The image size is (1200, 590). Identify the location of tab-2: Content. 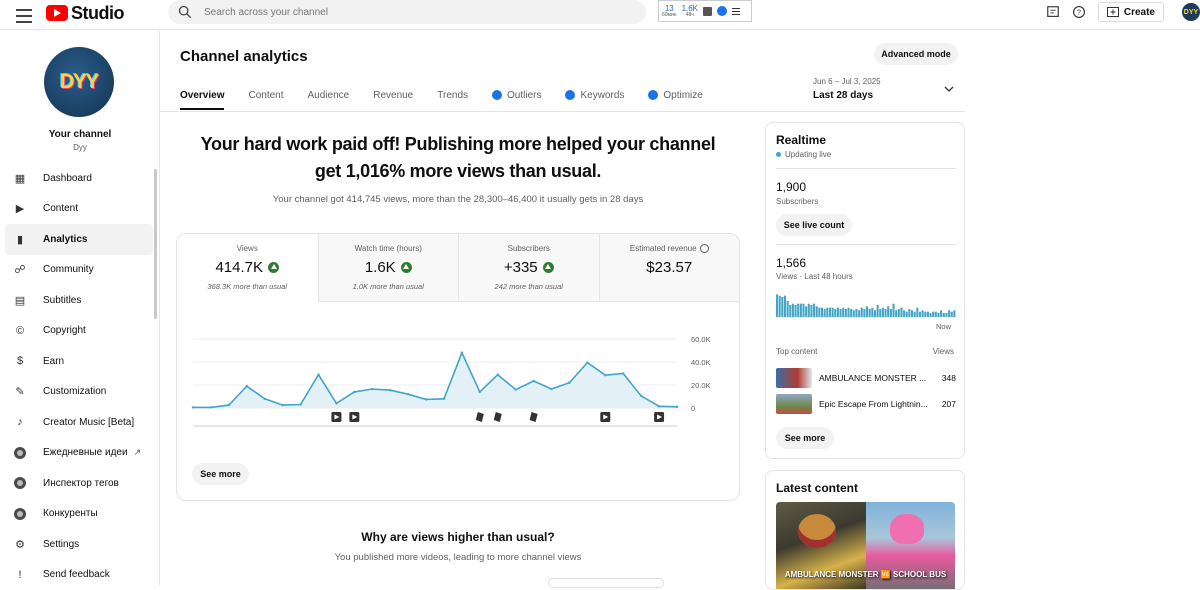
(265, 97).